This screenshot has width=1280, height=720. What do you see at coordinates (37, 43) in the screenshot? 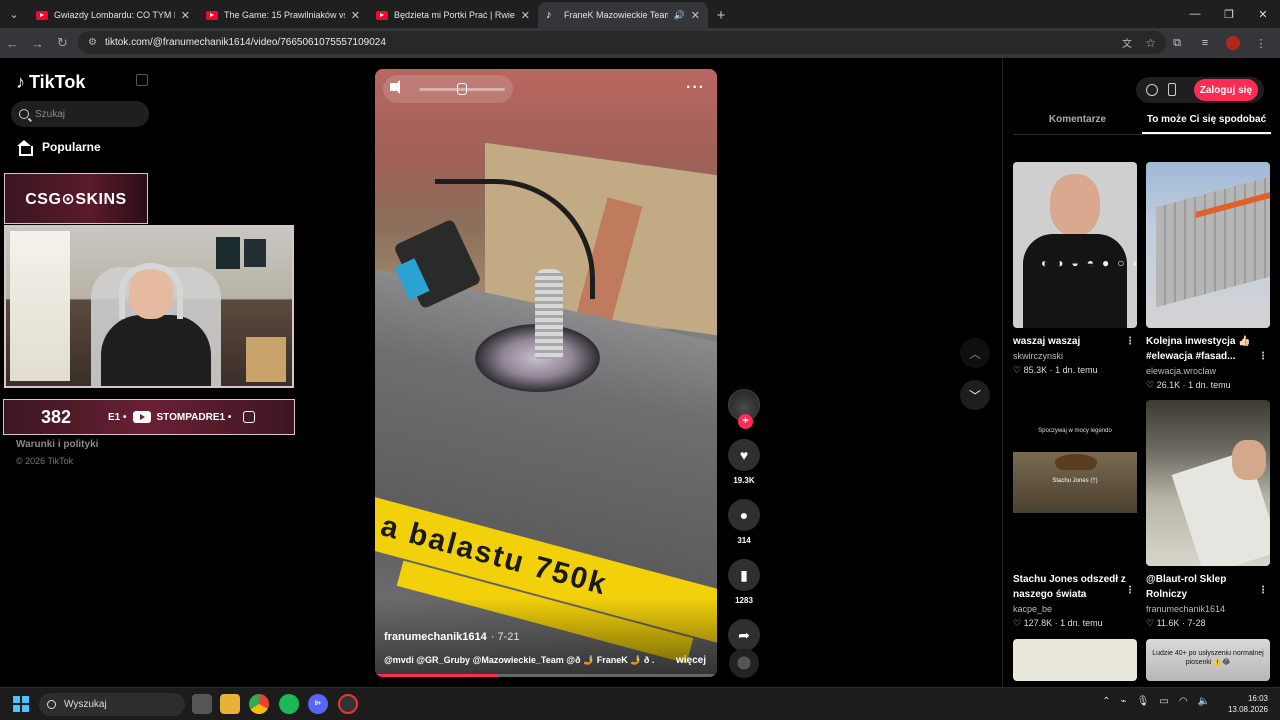
I see `forward-icon: →` at bounding box center [37, 43].